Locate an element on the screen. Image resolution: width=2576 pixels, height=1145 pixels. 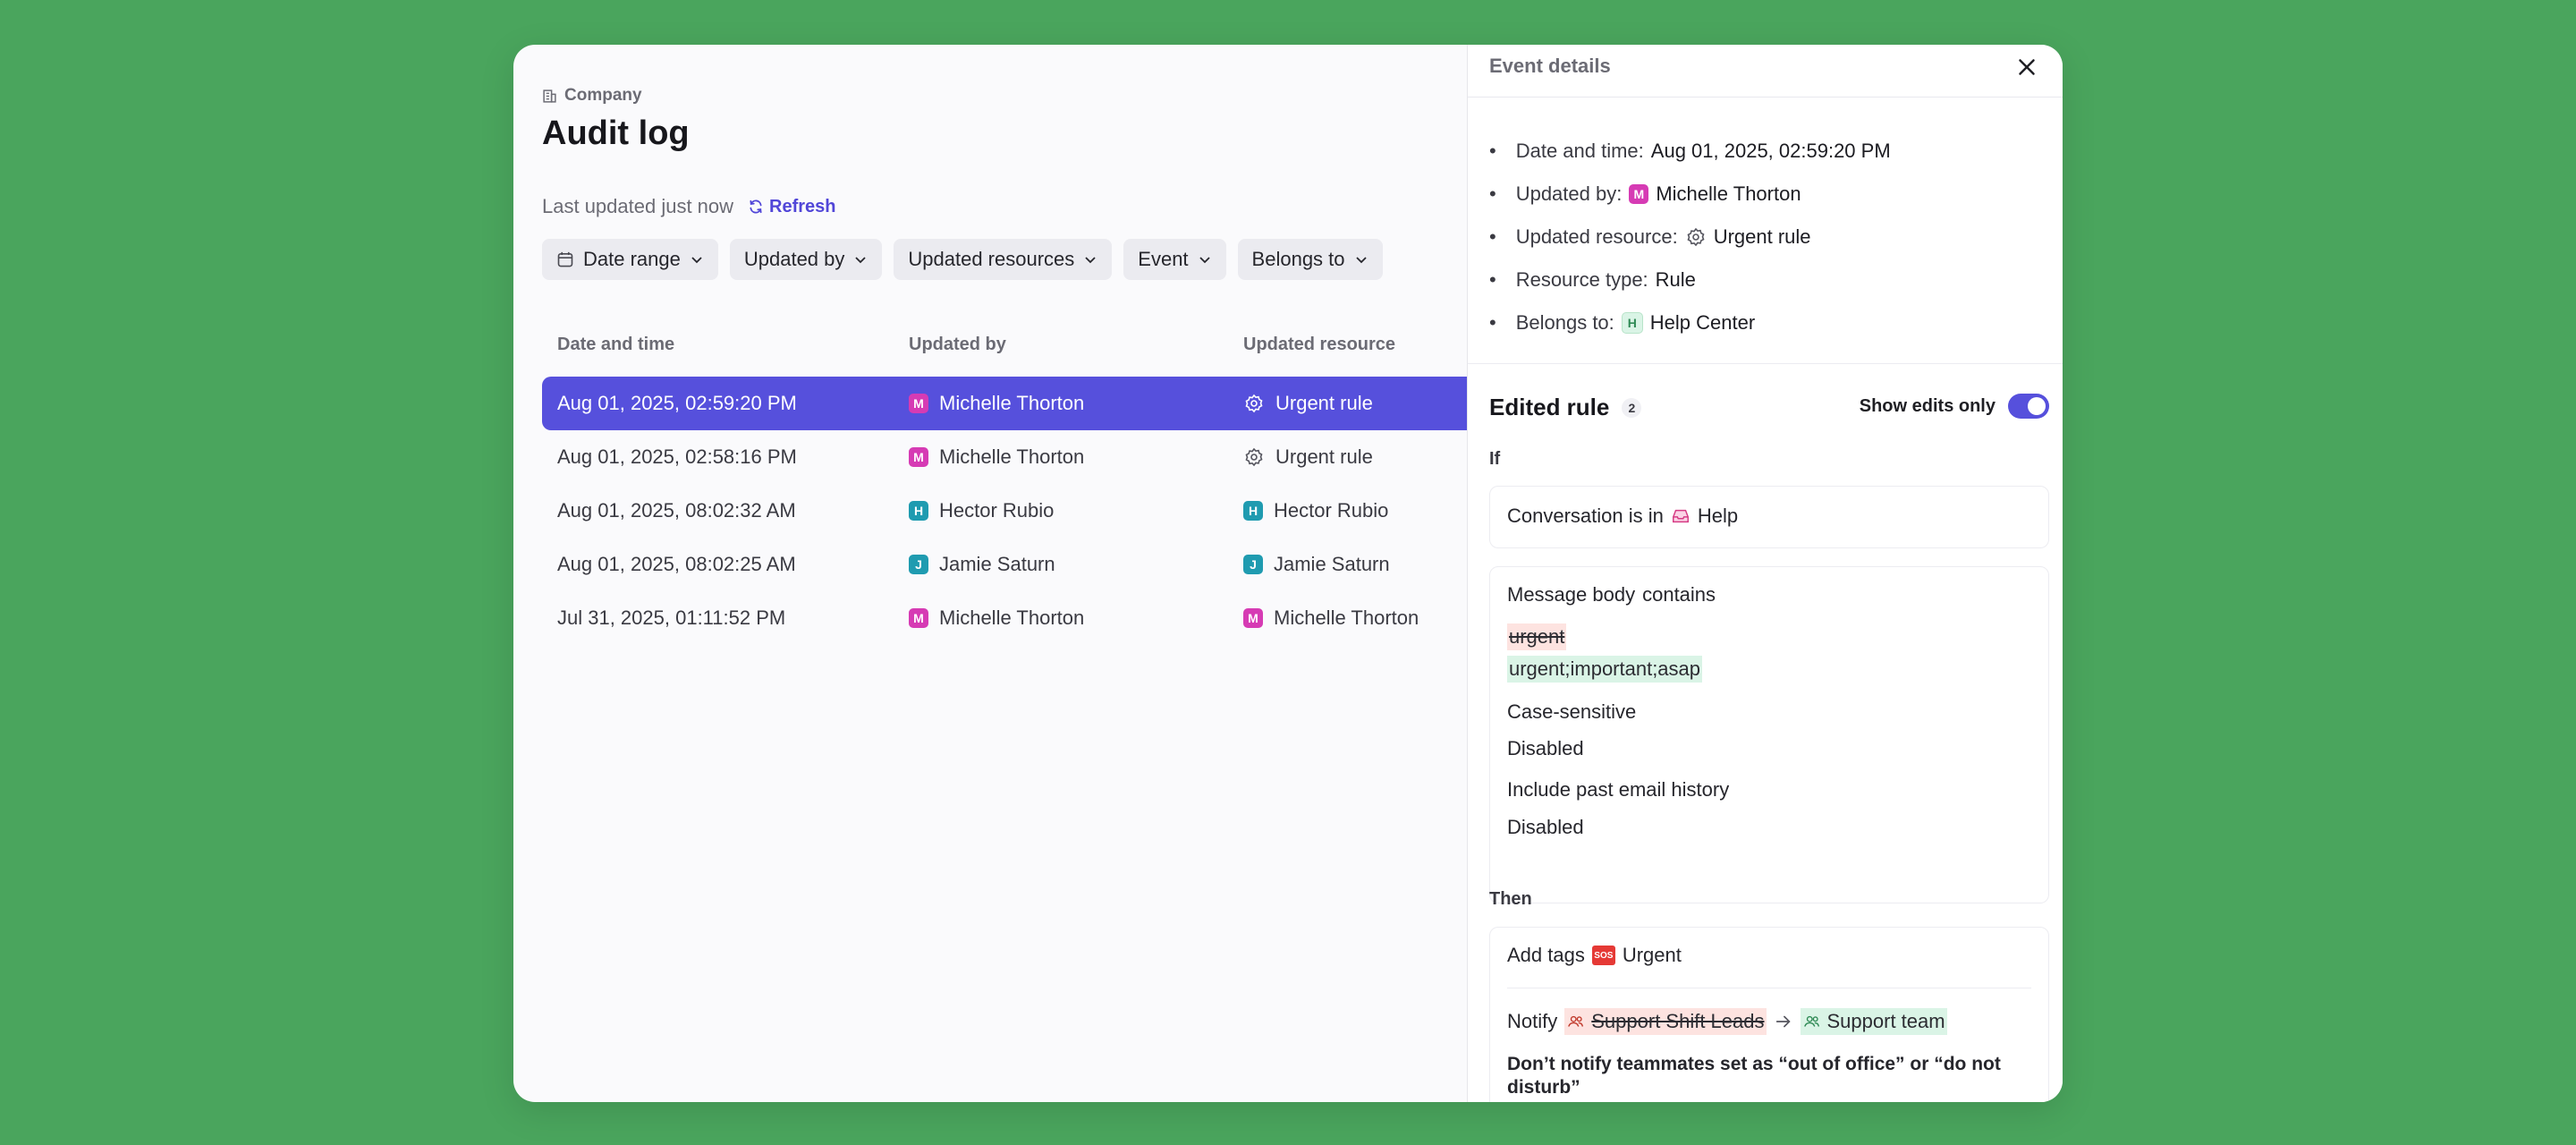
show-edits-toggle is located at coordinates (2028, 406).